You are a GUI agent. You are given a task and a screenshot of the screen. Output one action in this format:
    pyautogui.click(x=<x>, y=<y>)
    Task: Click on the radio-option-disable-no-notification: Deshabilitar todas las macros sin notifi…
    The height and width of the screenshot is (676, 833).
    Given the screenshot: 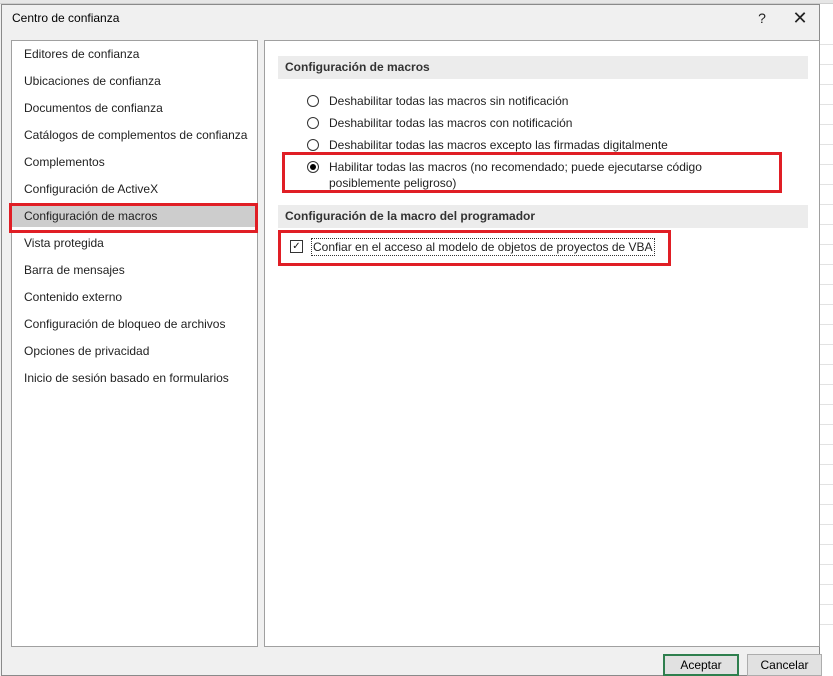 What is the action you would take?
    pyautogui.click(x=437, y=101)
    